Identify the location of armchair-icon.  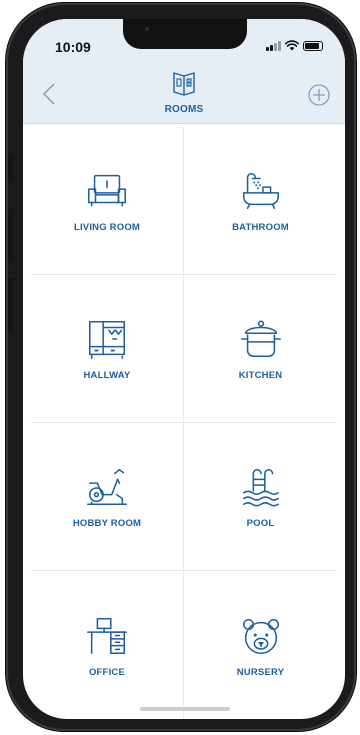
(107, 190).